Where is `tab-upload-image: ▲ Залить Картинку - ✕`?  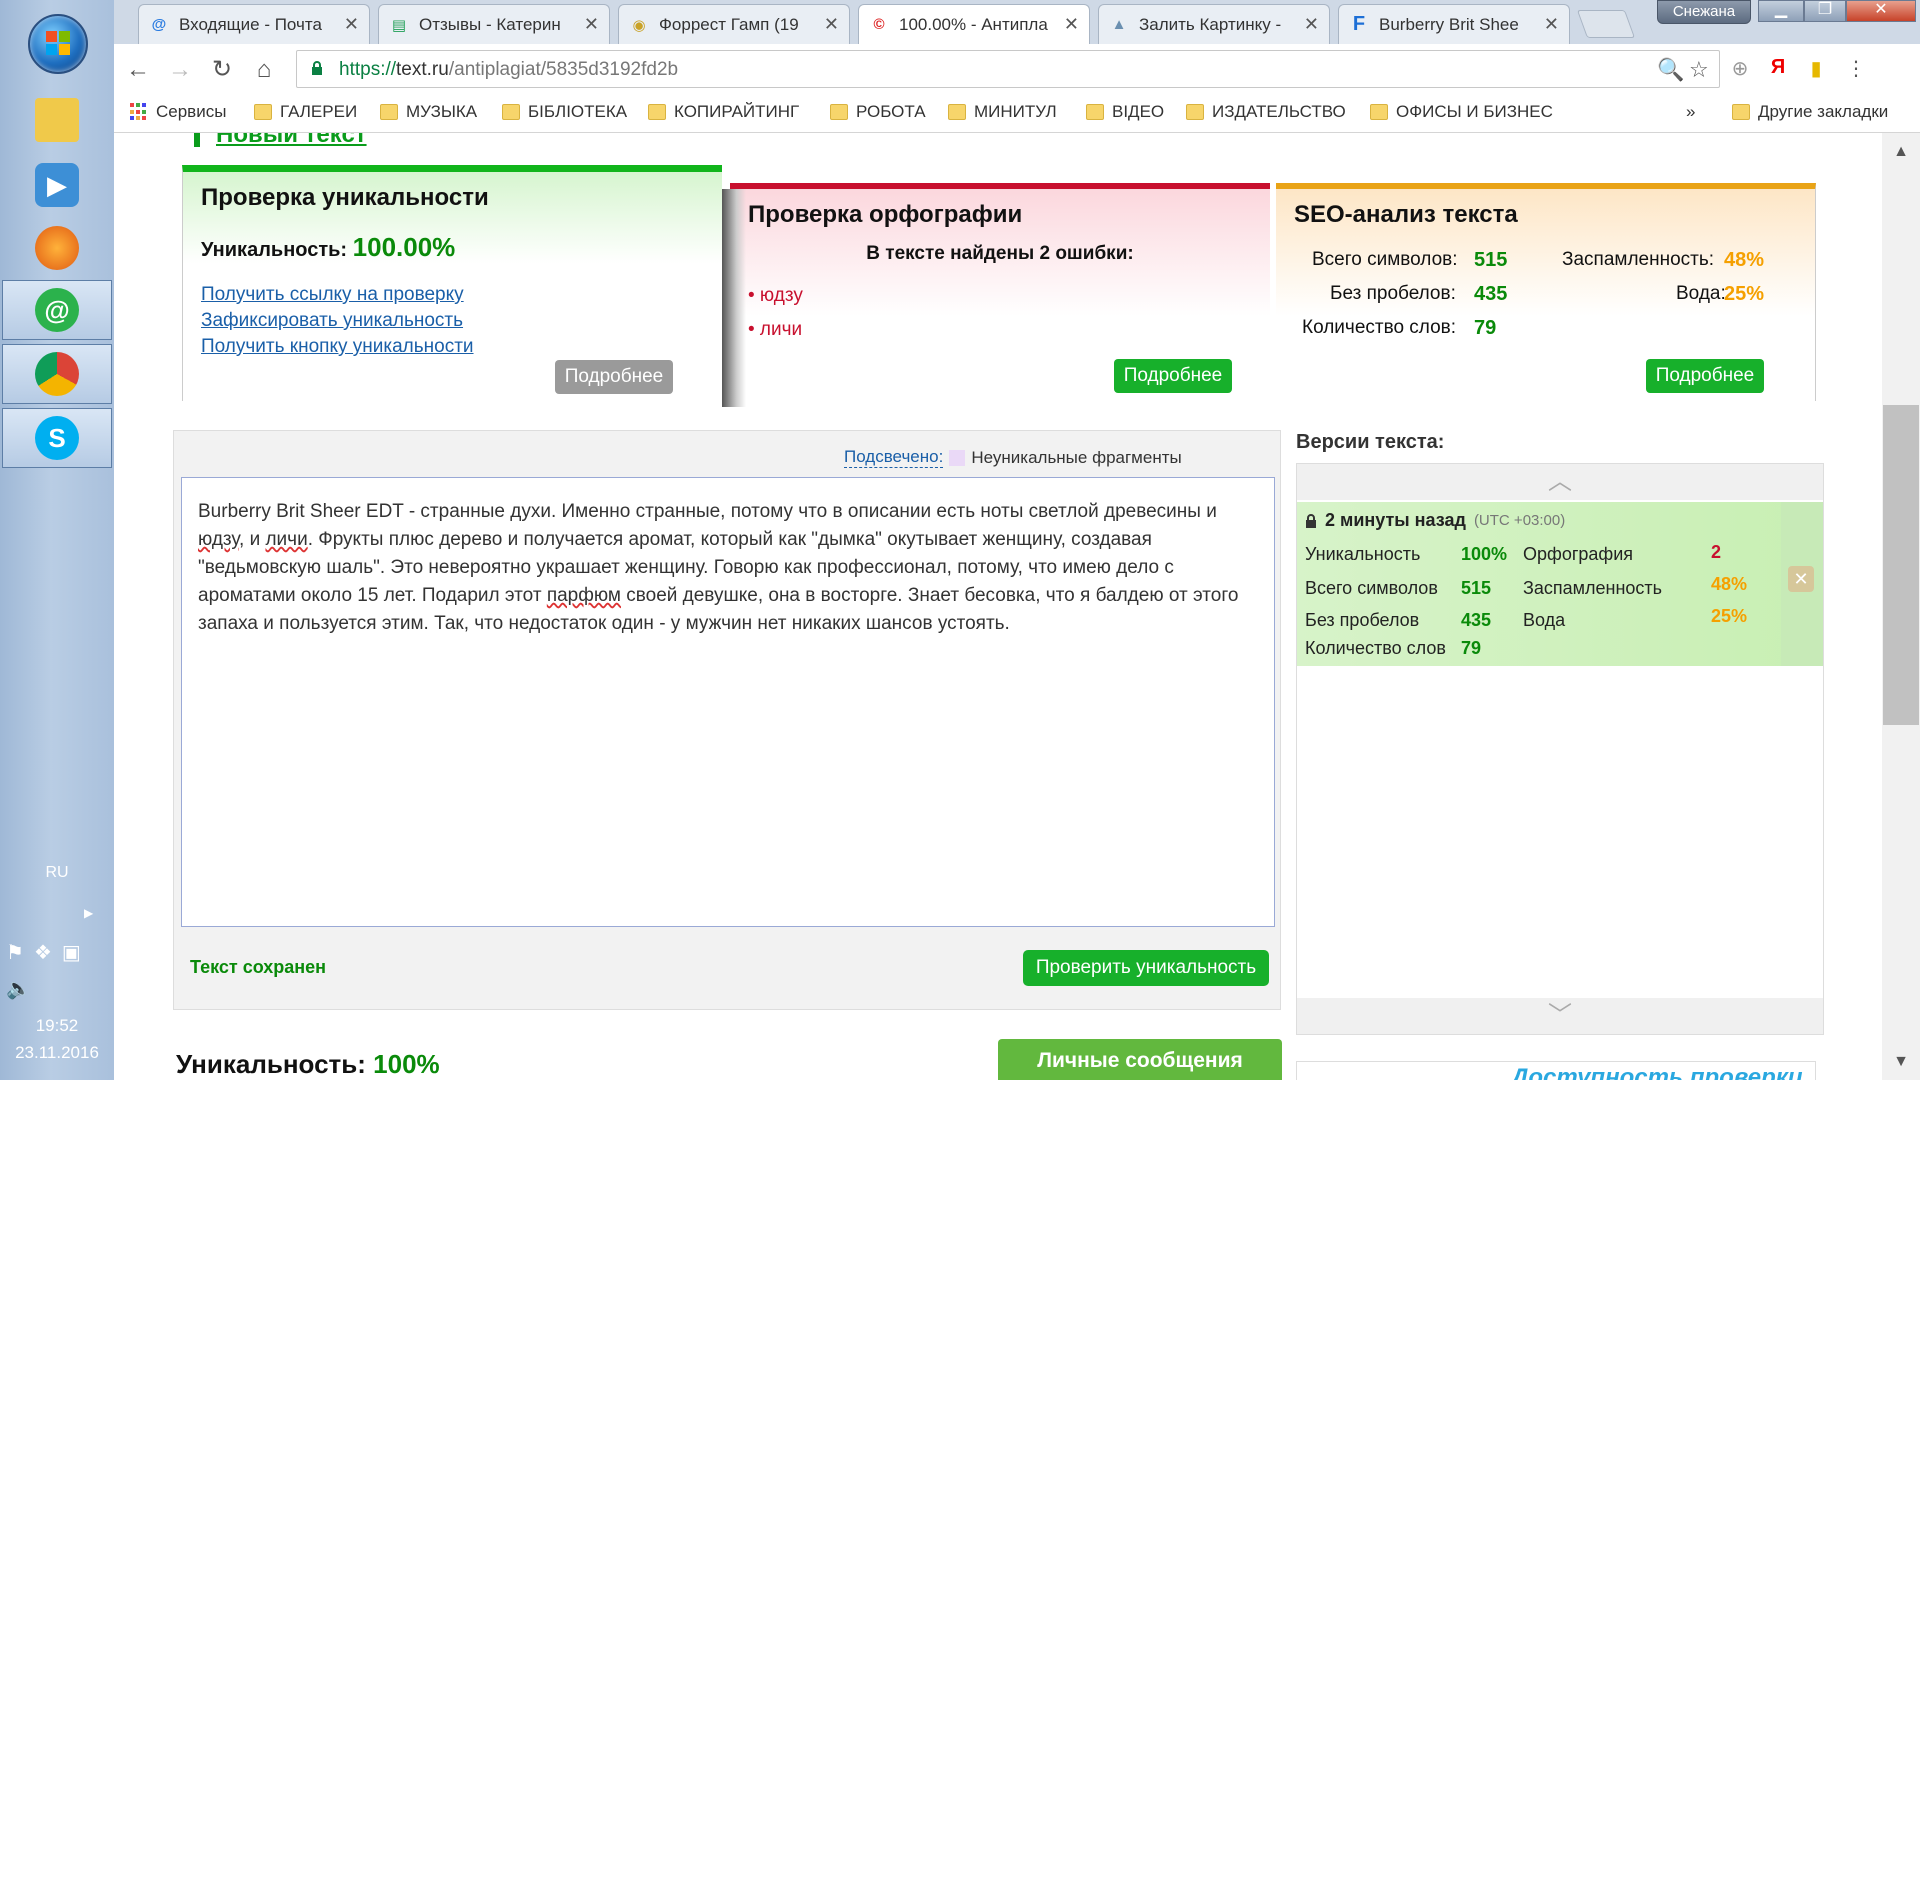 tab-upload-image: ▲ Залить Картинку - ✕ is located at coordinates (1214, 24).